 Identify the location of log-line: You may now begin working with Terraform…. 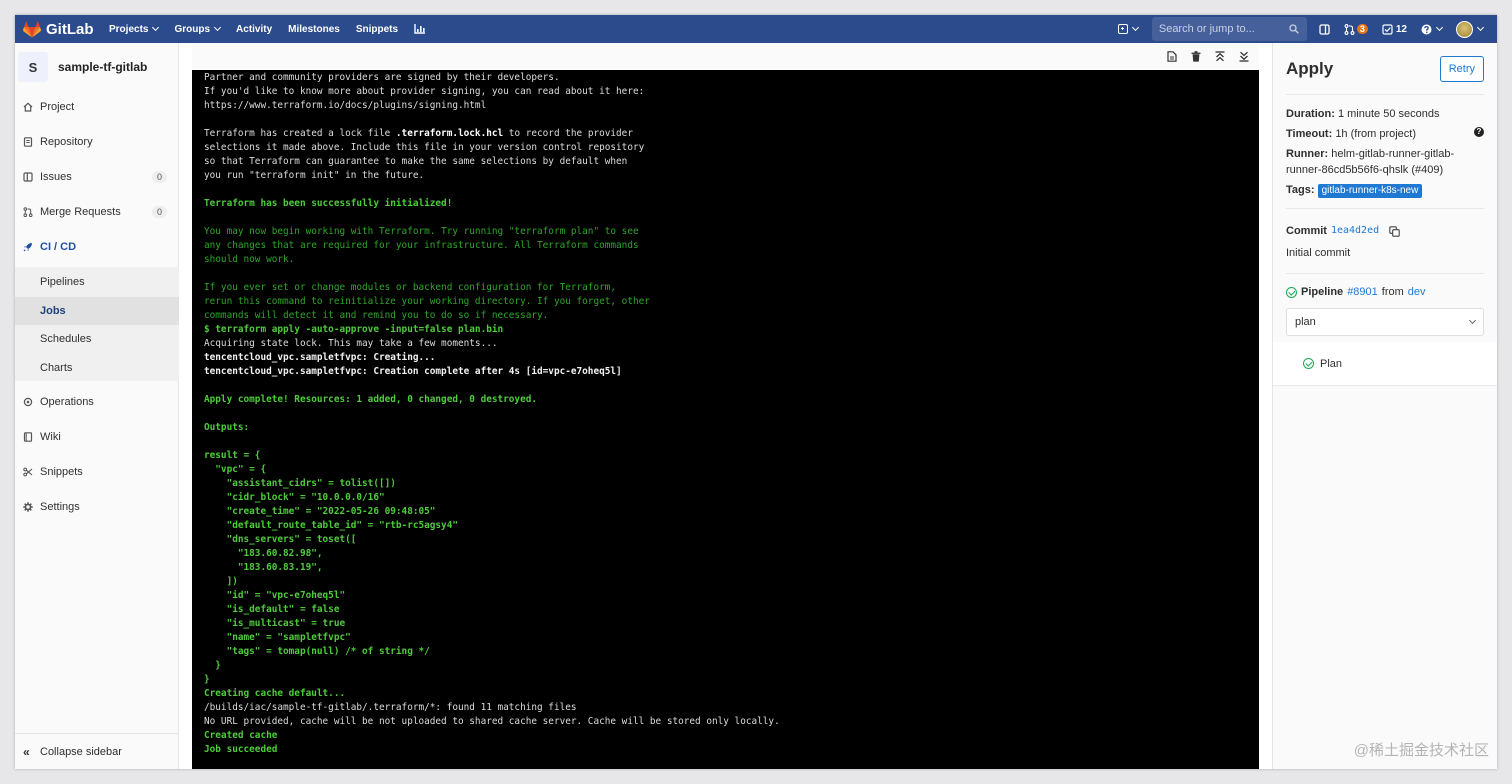
(421, 231).